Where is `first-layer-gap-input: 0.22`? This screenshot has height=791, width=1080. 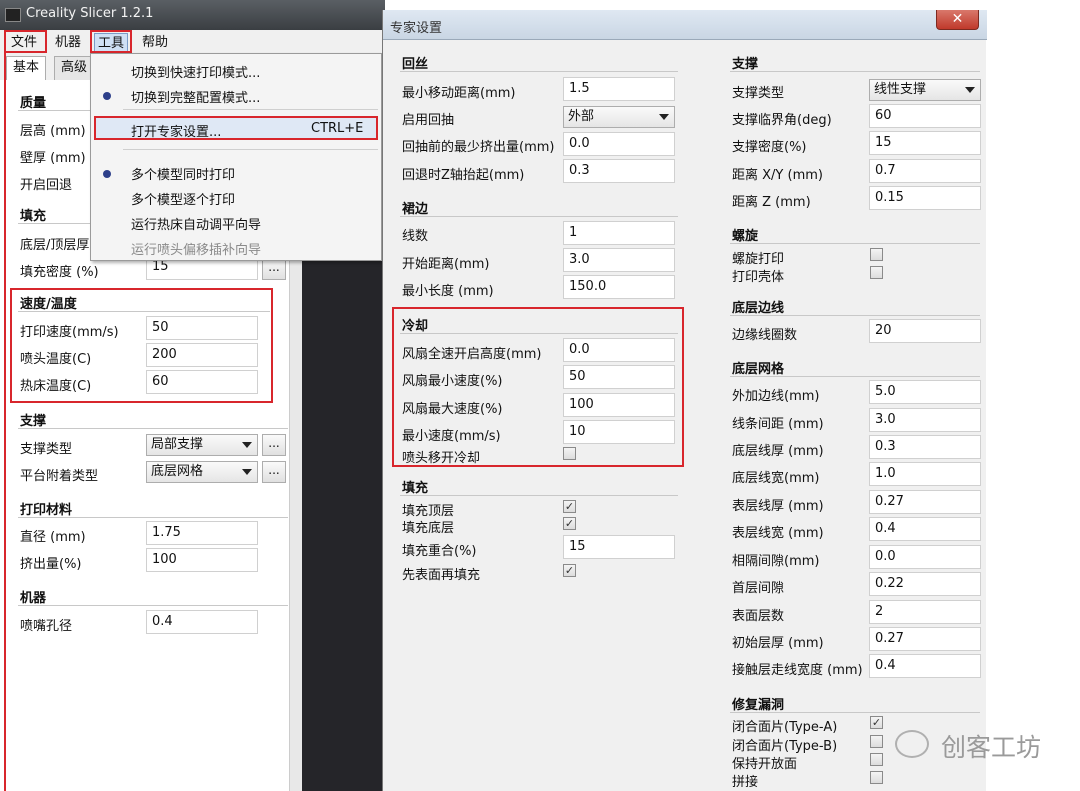 first-layer-gap-input: 0.22 is located at coordinates (925, 584).